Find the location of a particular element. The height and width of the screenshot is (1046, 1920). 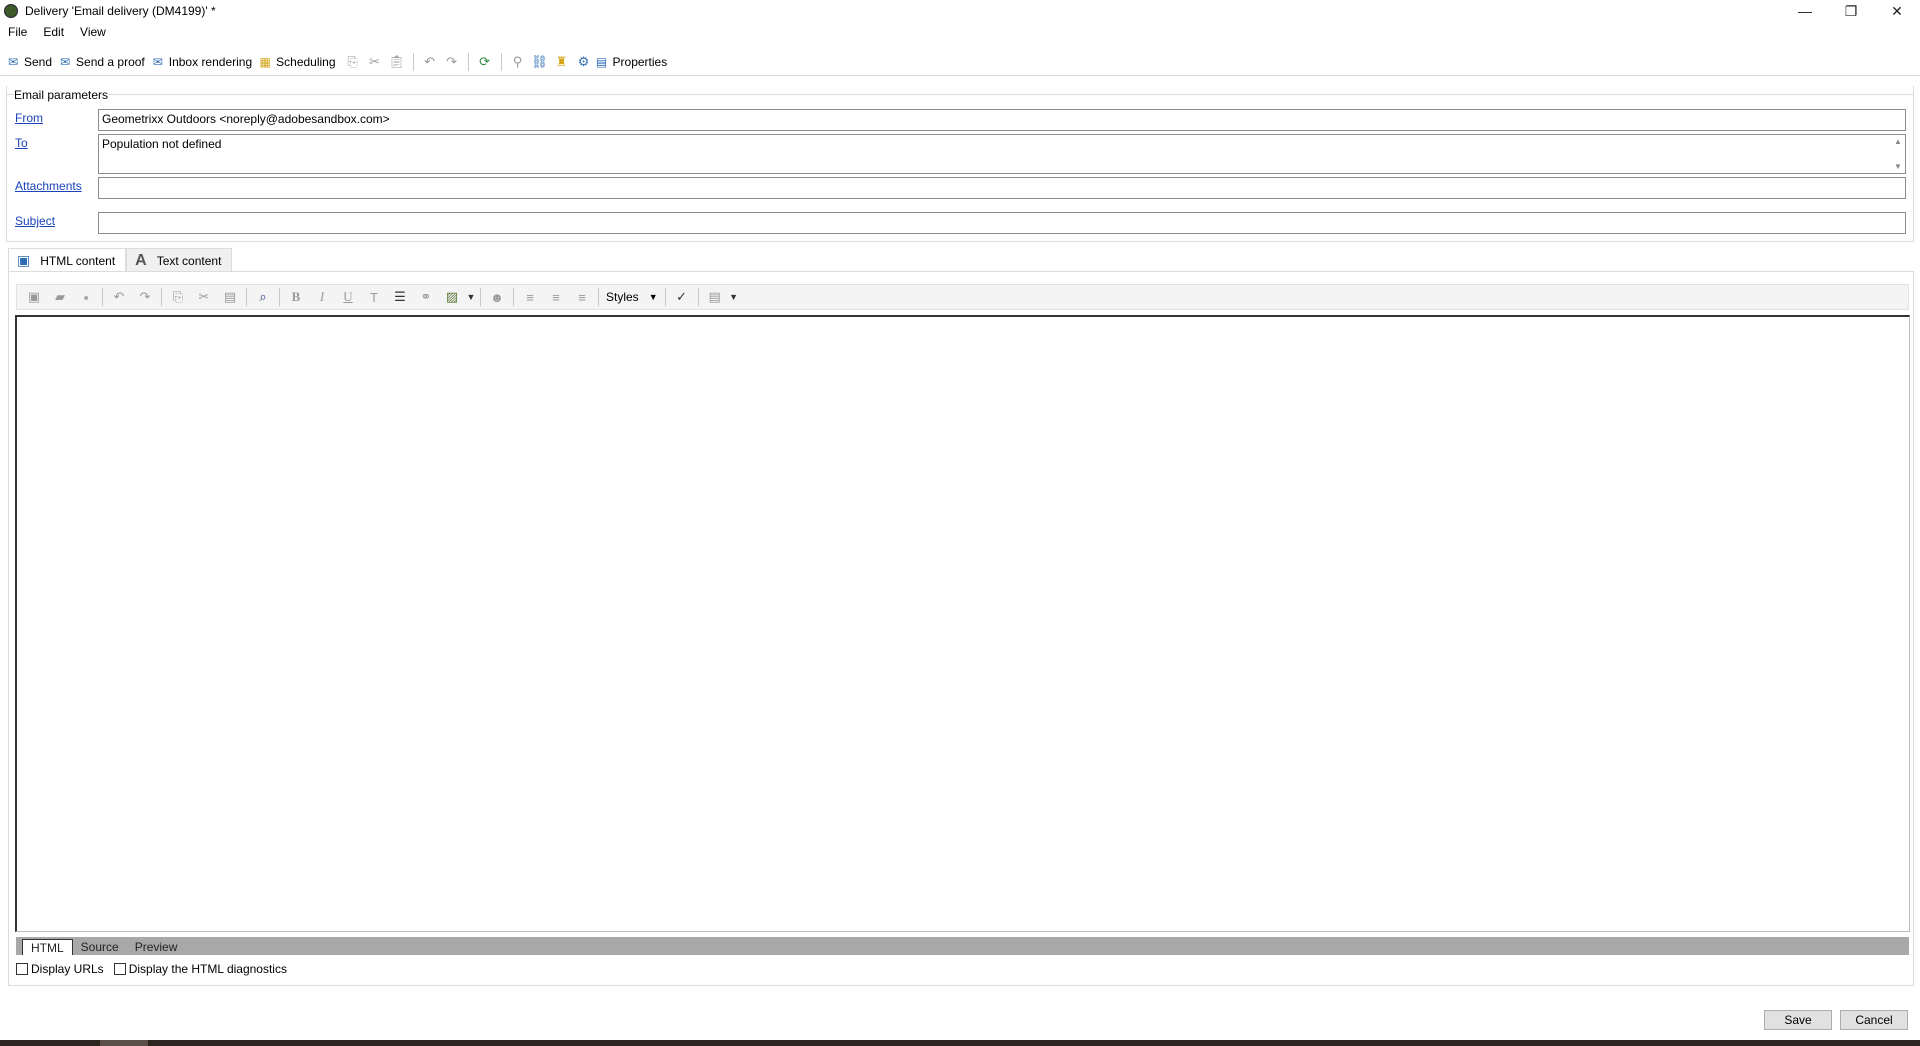

tab-html-content-label: HTML content is located at coordinates (78, 260).